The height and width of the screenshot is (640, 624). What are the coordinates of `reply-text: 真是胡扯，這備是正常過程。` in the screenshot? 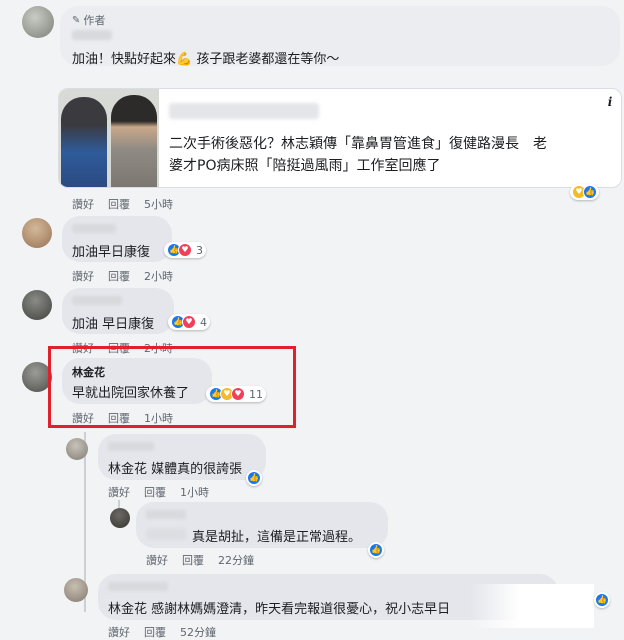 It's located at (277, 537).